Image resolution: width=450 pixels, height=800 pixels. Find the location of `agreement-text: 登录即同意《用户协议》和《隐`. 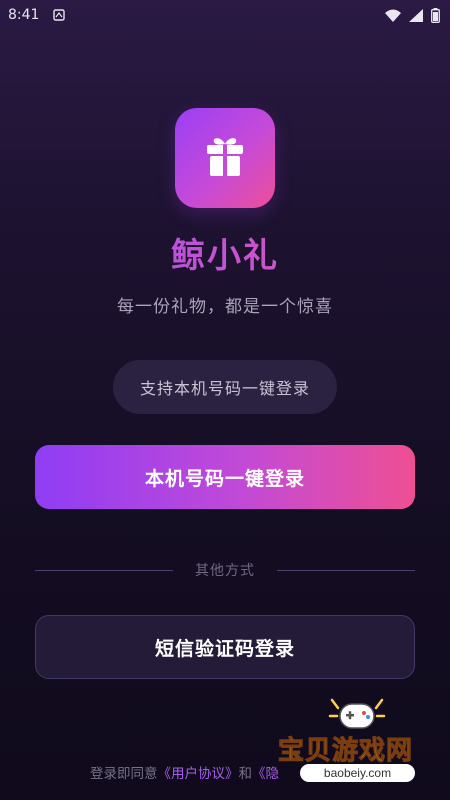

agreement-text: 登录即同意《用户协议》和《隐 is located at coordinates (190, 772).